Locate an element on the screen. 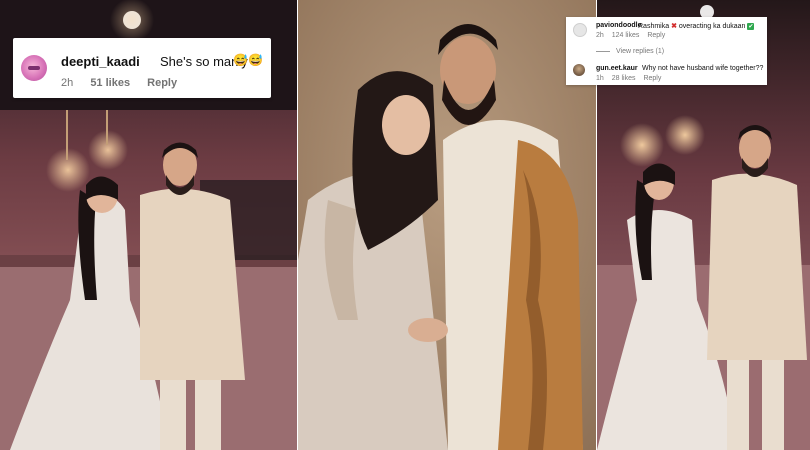  comment-likes: 124 likes is located at coordinates (626, 35).